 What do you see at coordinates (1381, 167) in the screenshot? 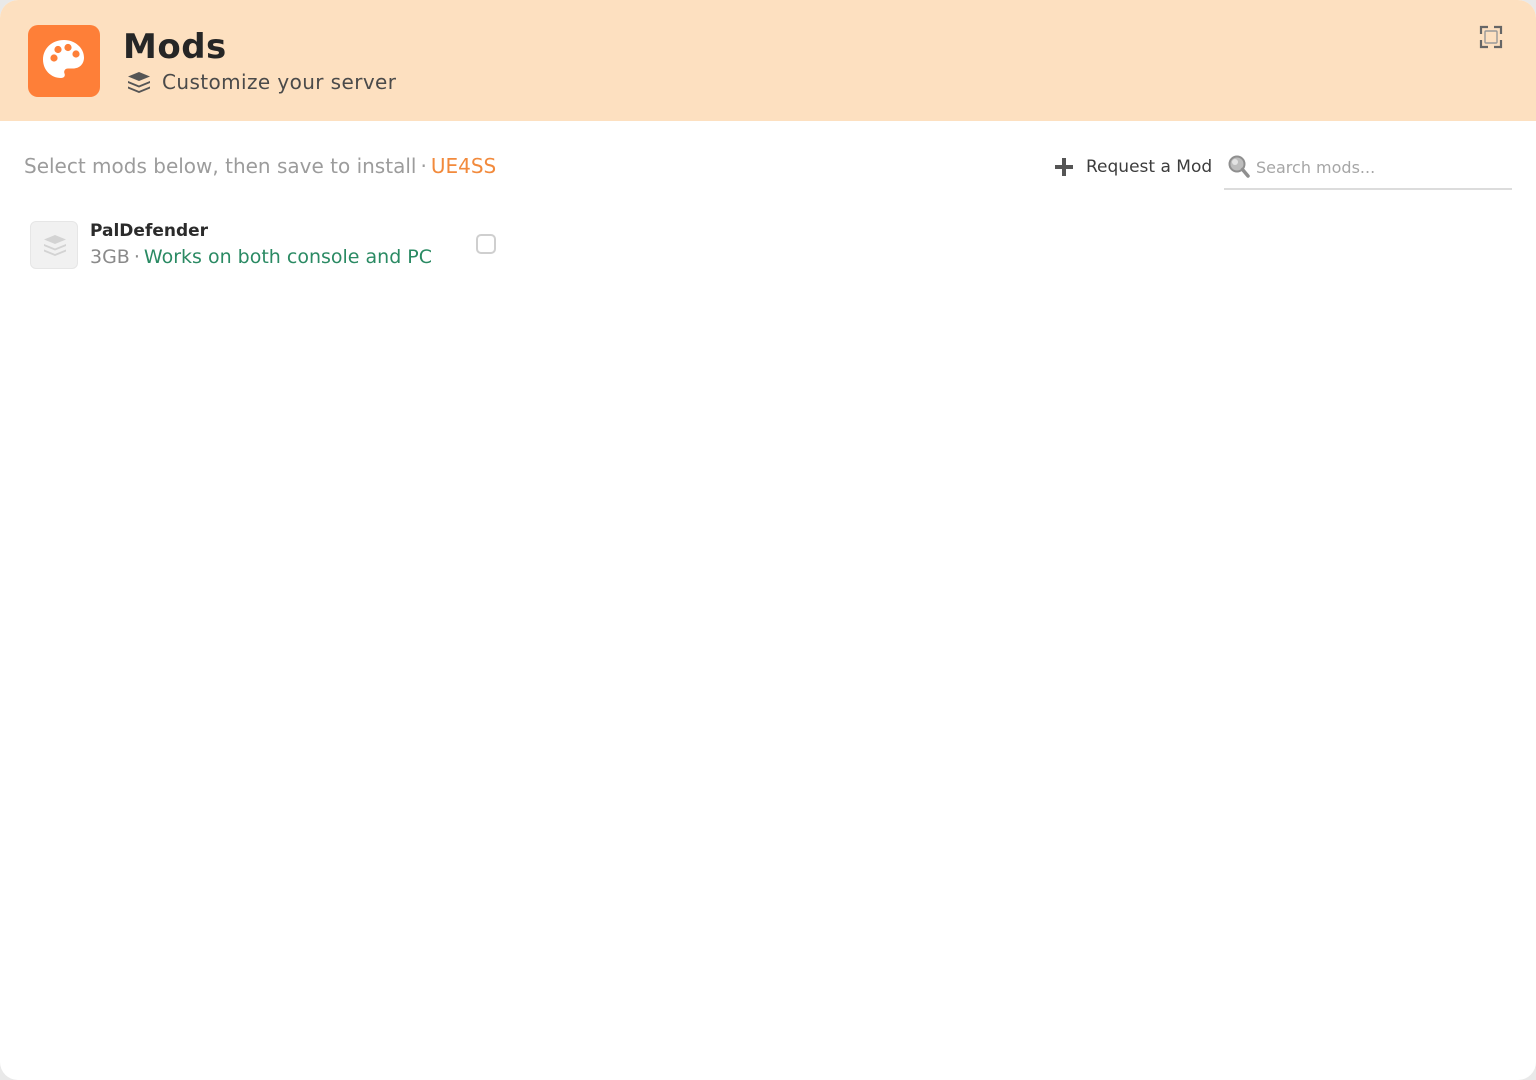
I see `search-input` at bounding box center [1381, 167].